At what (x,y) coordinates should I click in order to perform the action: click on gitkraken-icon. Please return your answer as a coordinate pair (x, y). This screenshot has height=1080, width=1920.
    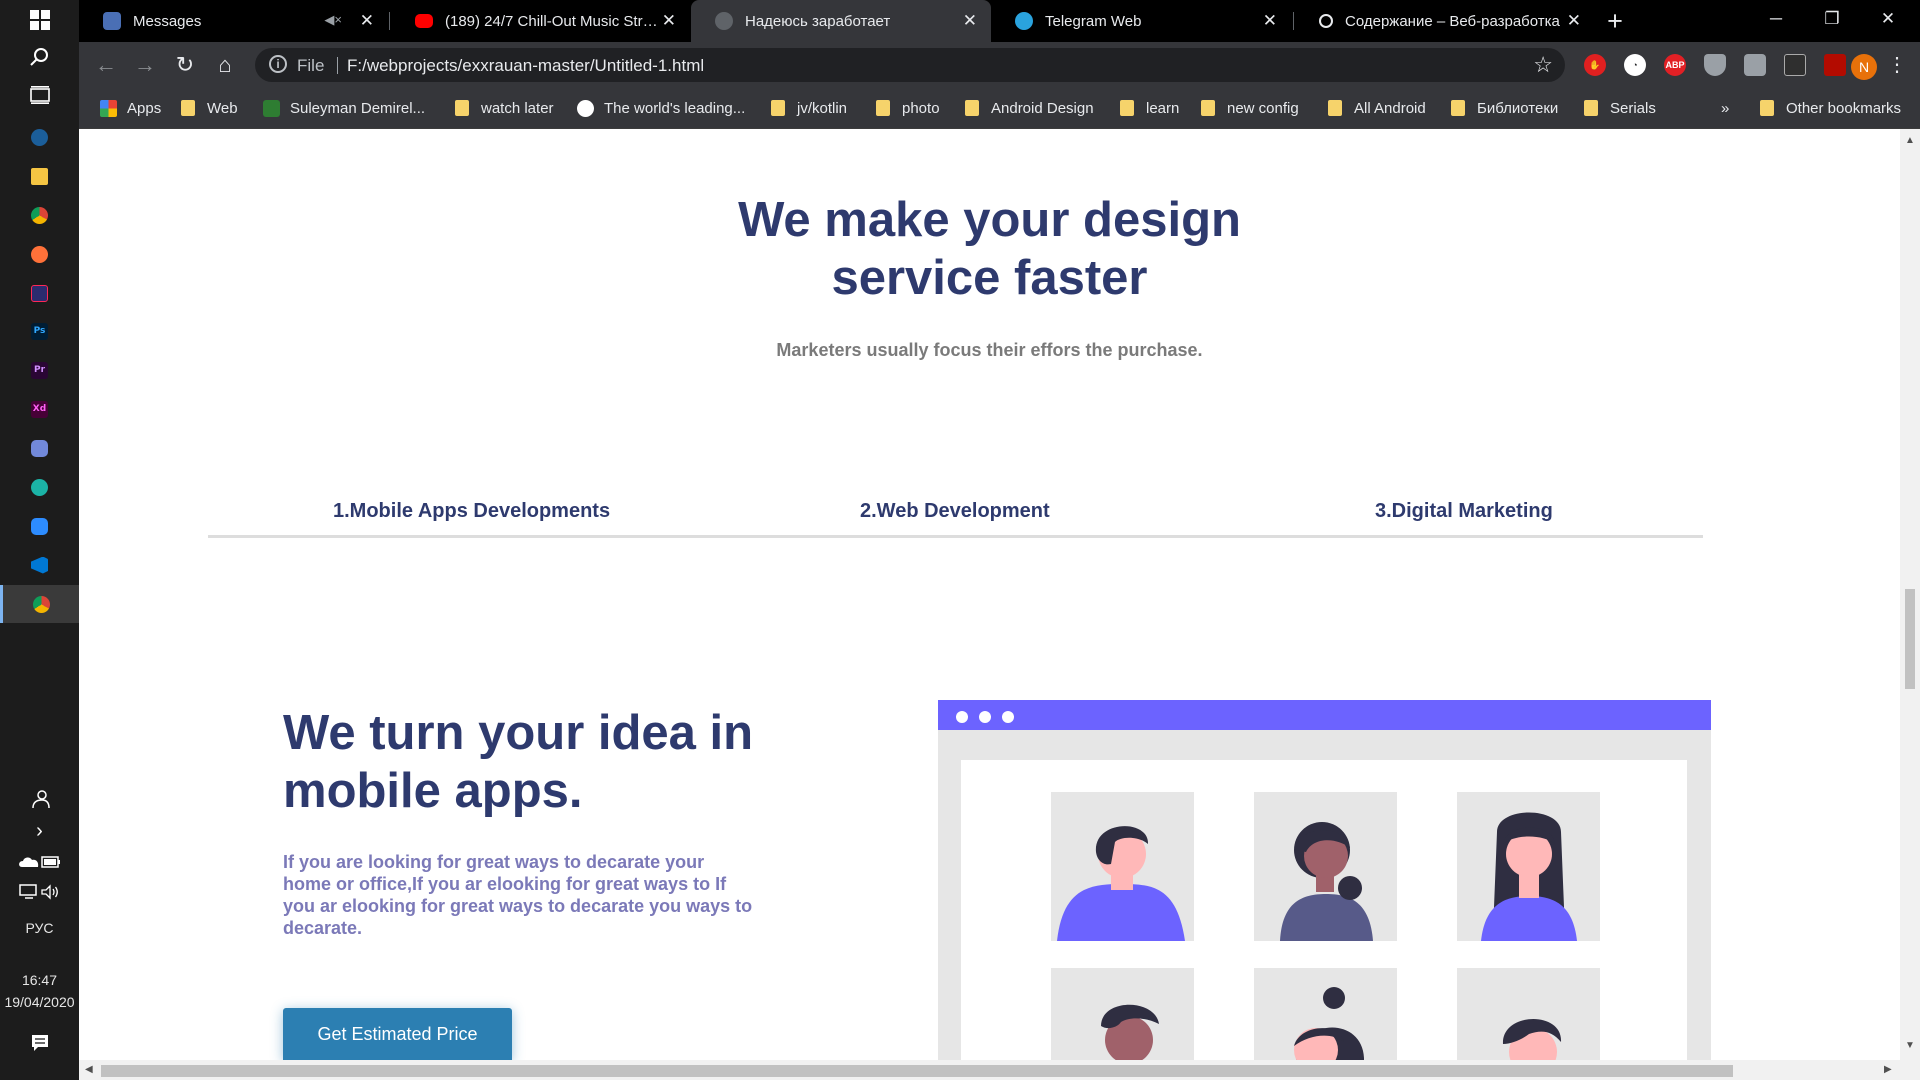
    Looking at the image, I should click on (39, 487).